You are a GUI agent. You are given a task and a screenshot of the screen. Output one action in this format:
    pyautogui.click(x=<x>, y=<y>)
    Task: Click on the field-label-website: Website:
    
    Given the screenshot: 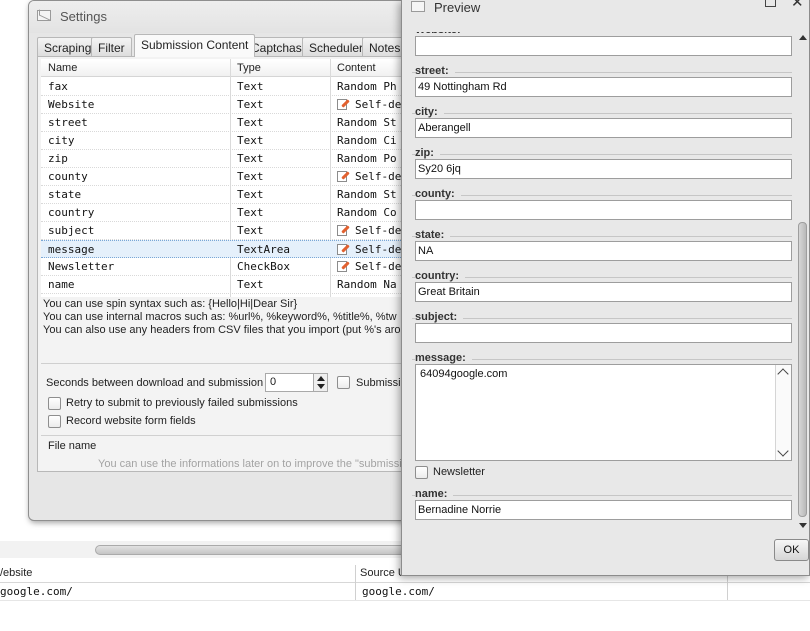 What is the action you would take?
    pyautogui.click(x=441, y=34)
    